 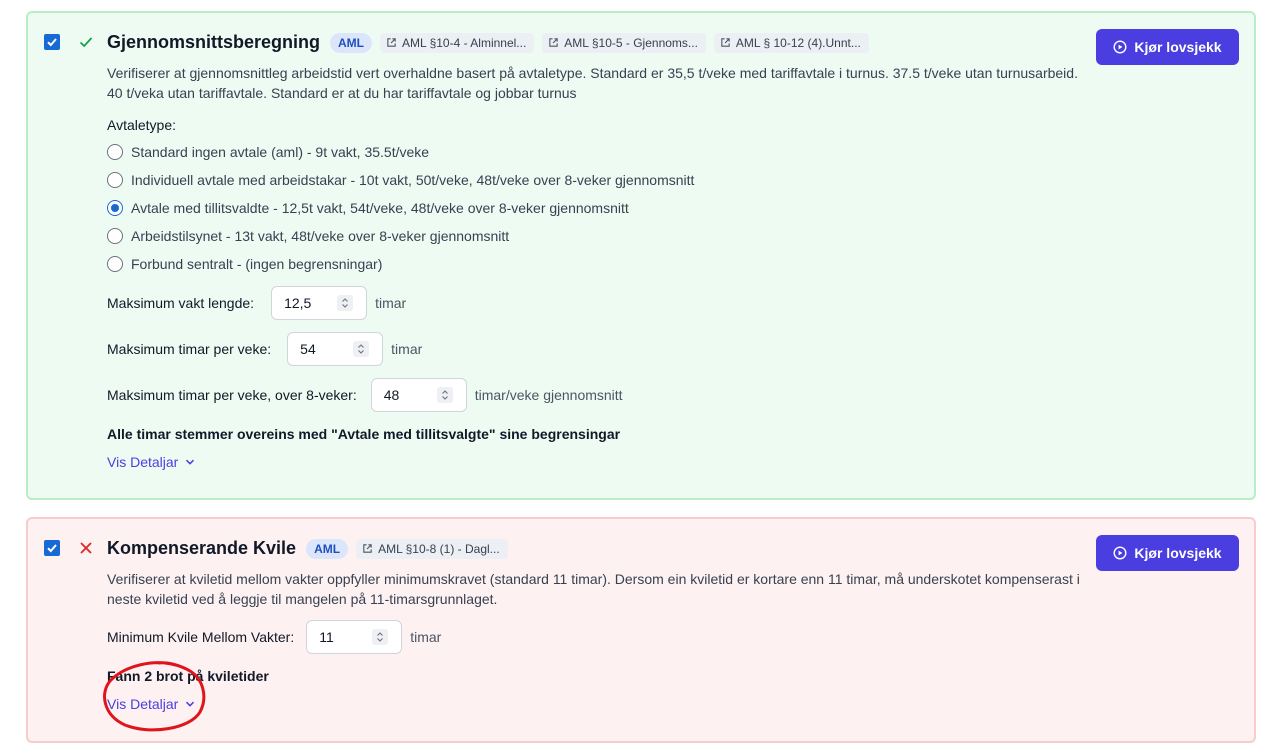 I want to click on agreement-type-label: Avtaletype:, so click(x=142, y=125).